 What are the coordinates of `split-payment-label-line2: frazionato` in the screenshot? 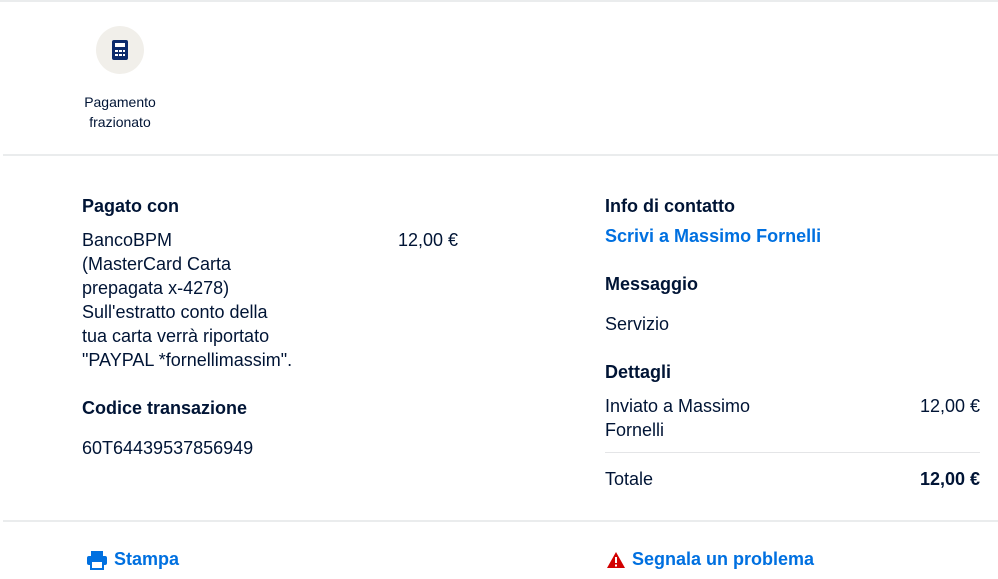 It's located at (120, 122).